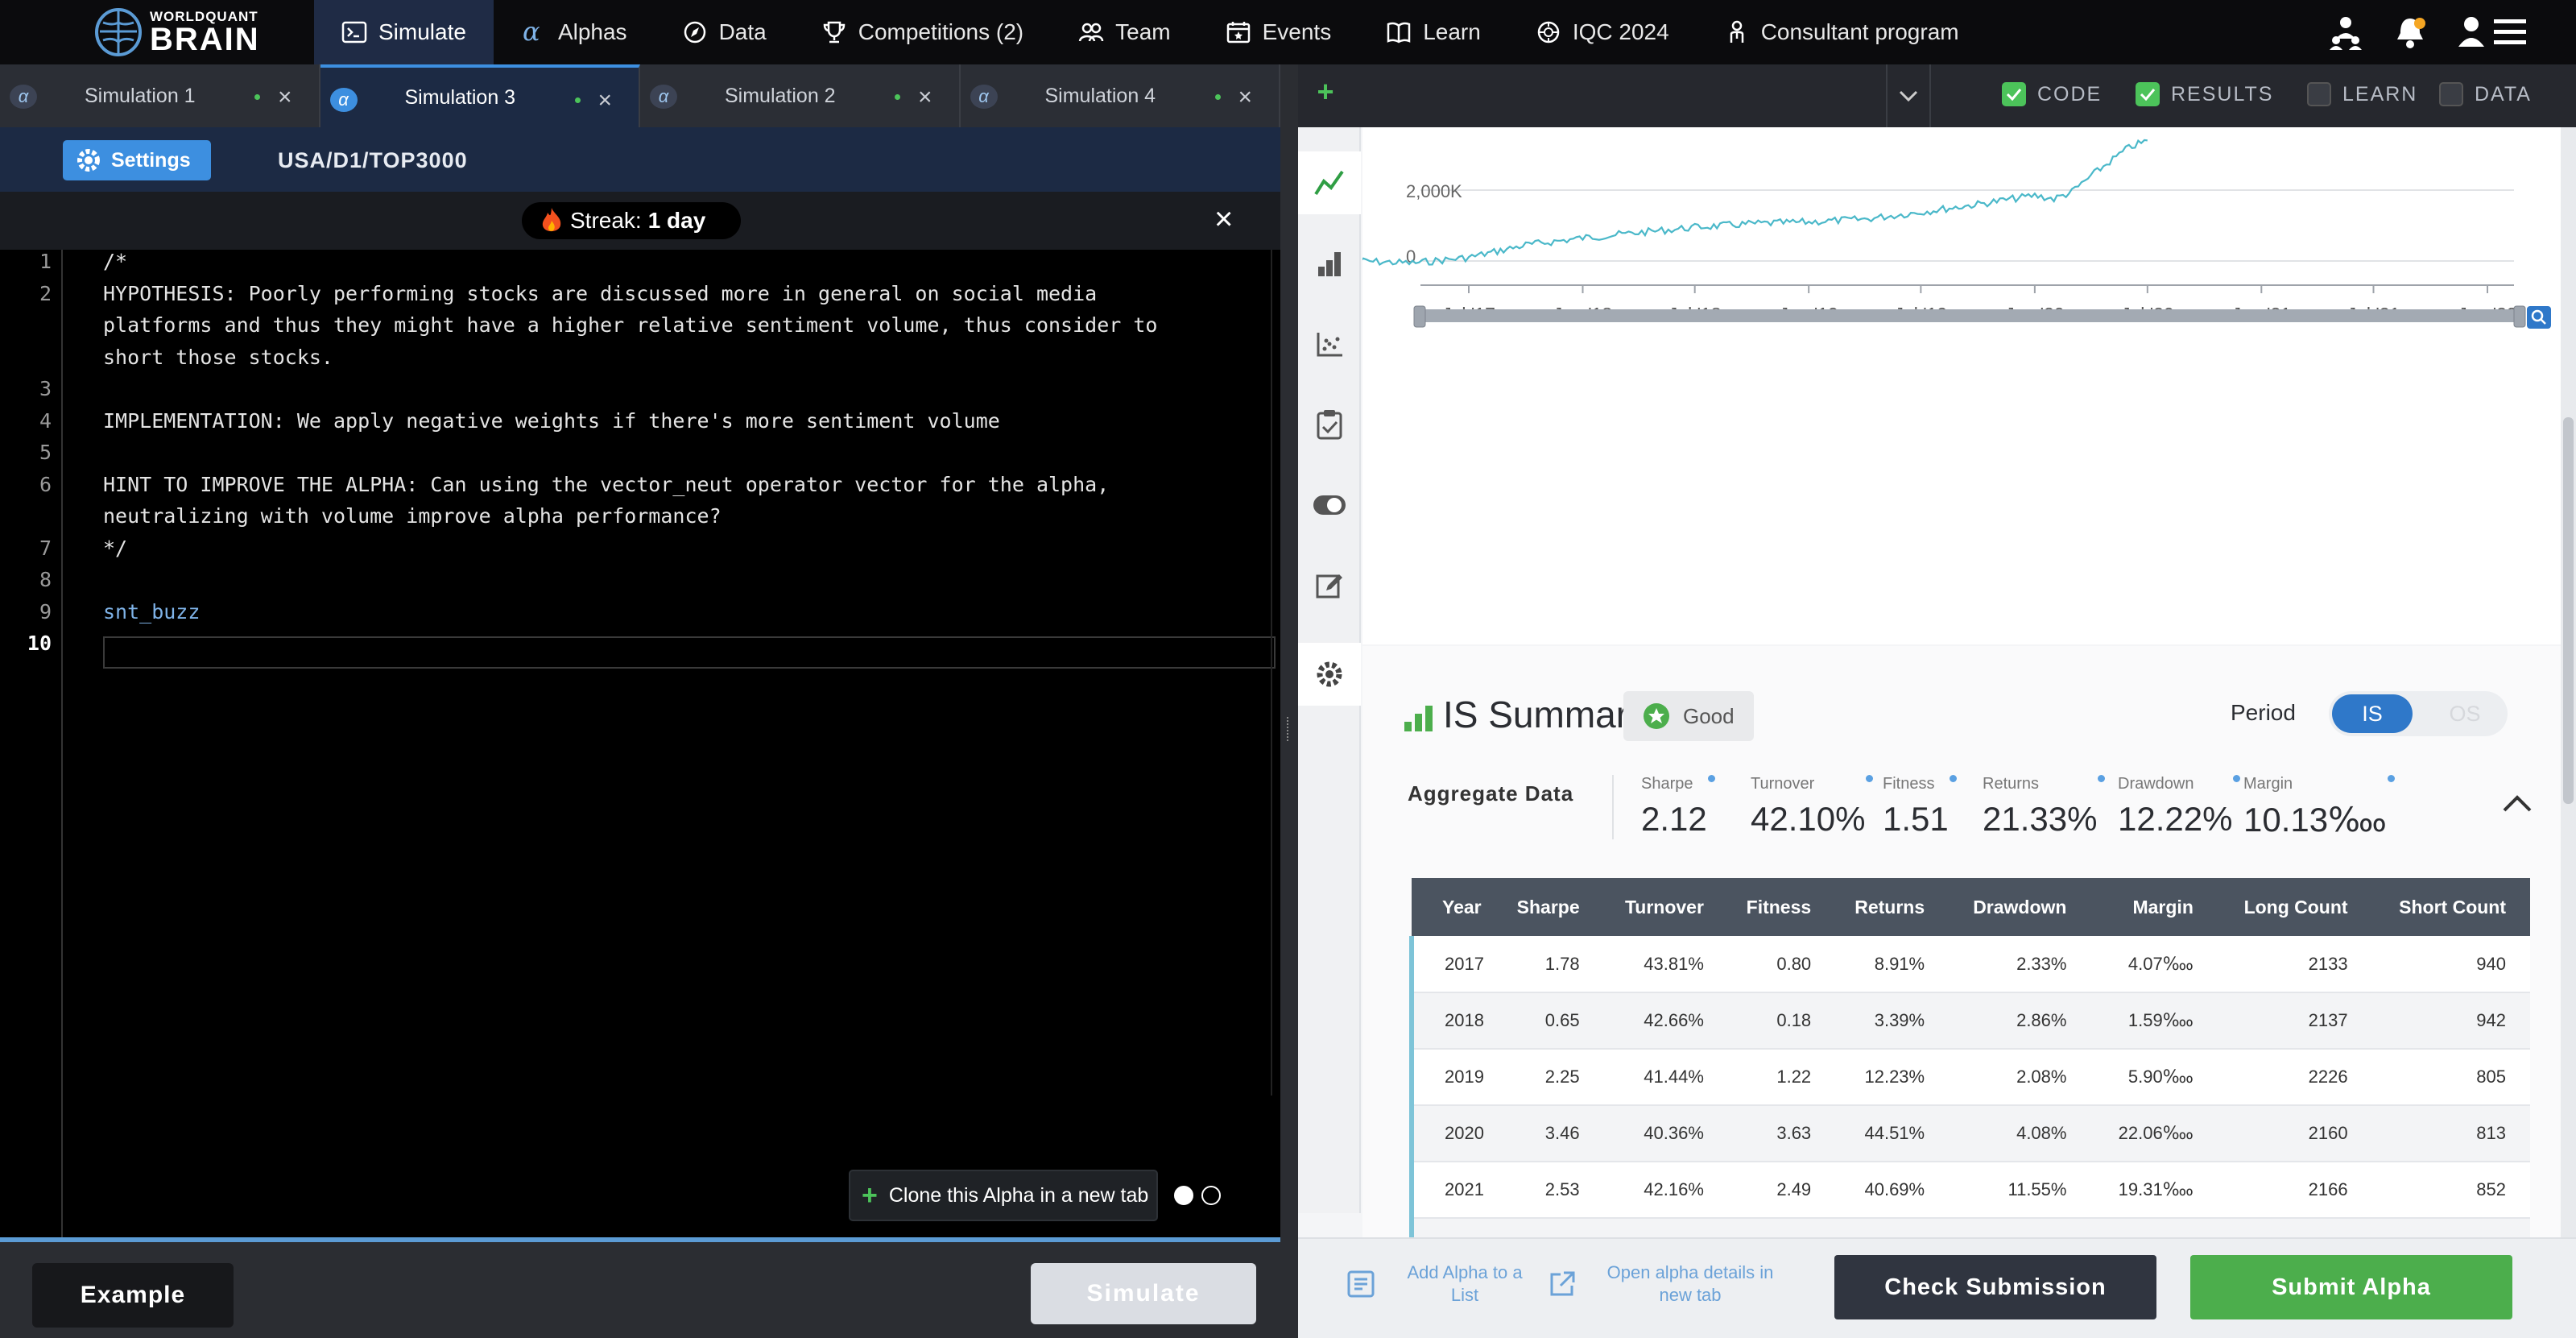  I want to click on nav-item-data: Data, so click(724, 32).